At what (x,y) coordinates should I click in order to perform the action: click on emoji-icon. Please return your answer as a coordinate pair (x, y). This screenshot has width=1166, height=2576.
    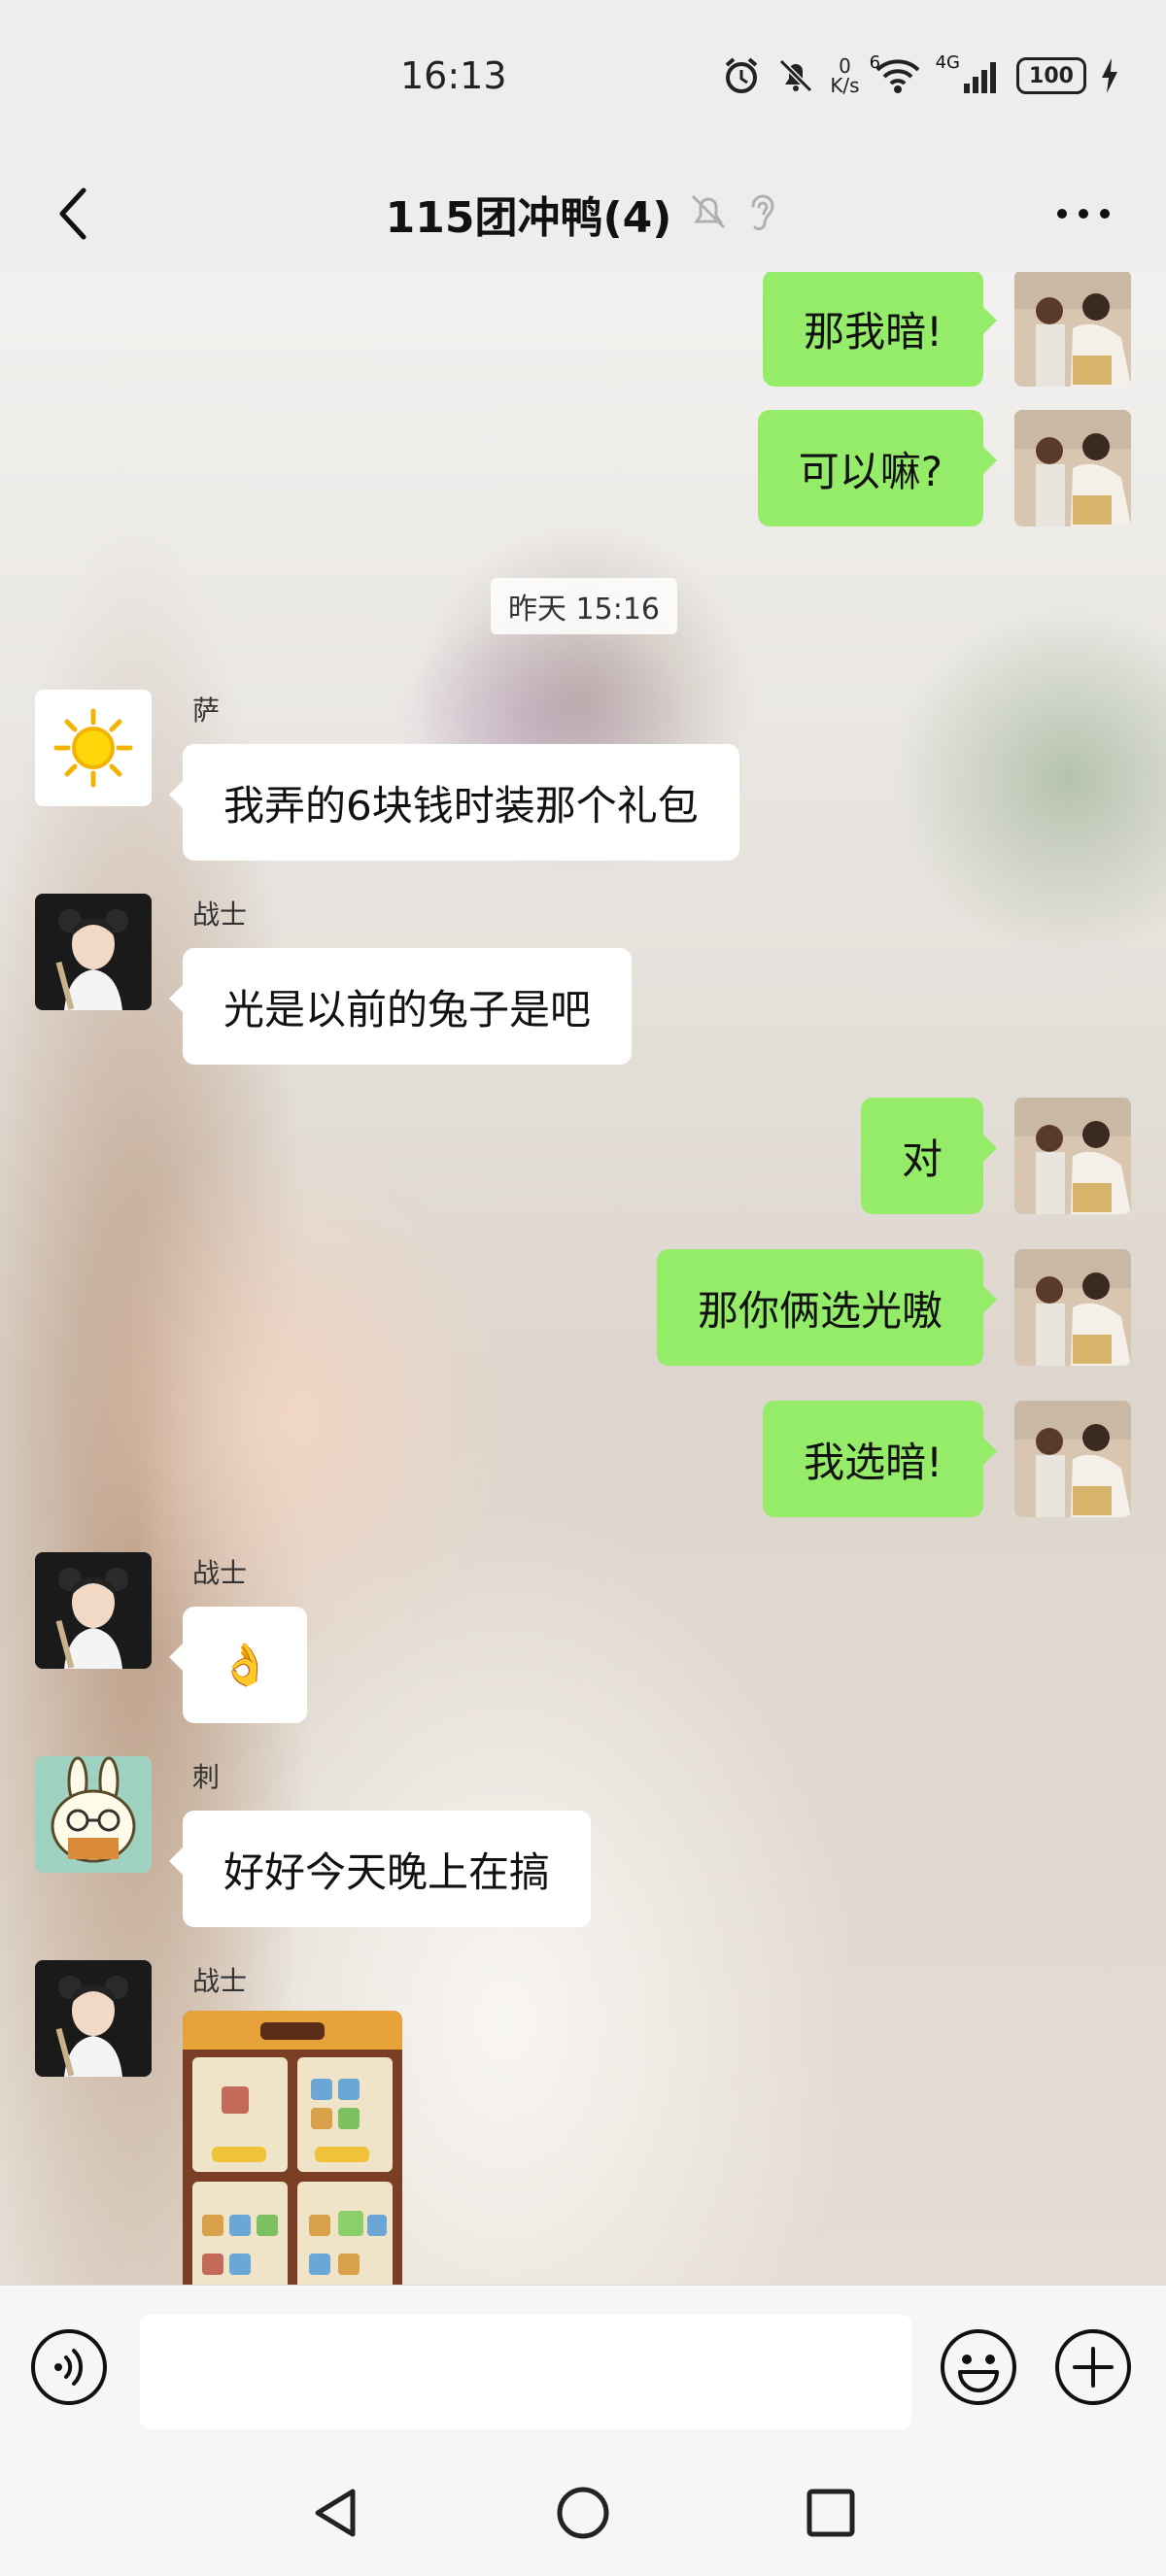
    Looking at the image, I should click on (978, 2367).